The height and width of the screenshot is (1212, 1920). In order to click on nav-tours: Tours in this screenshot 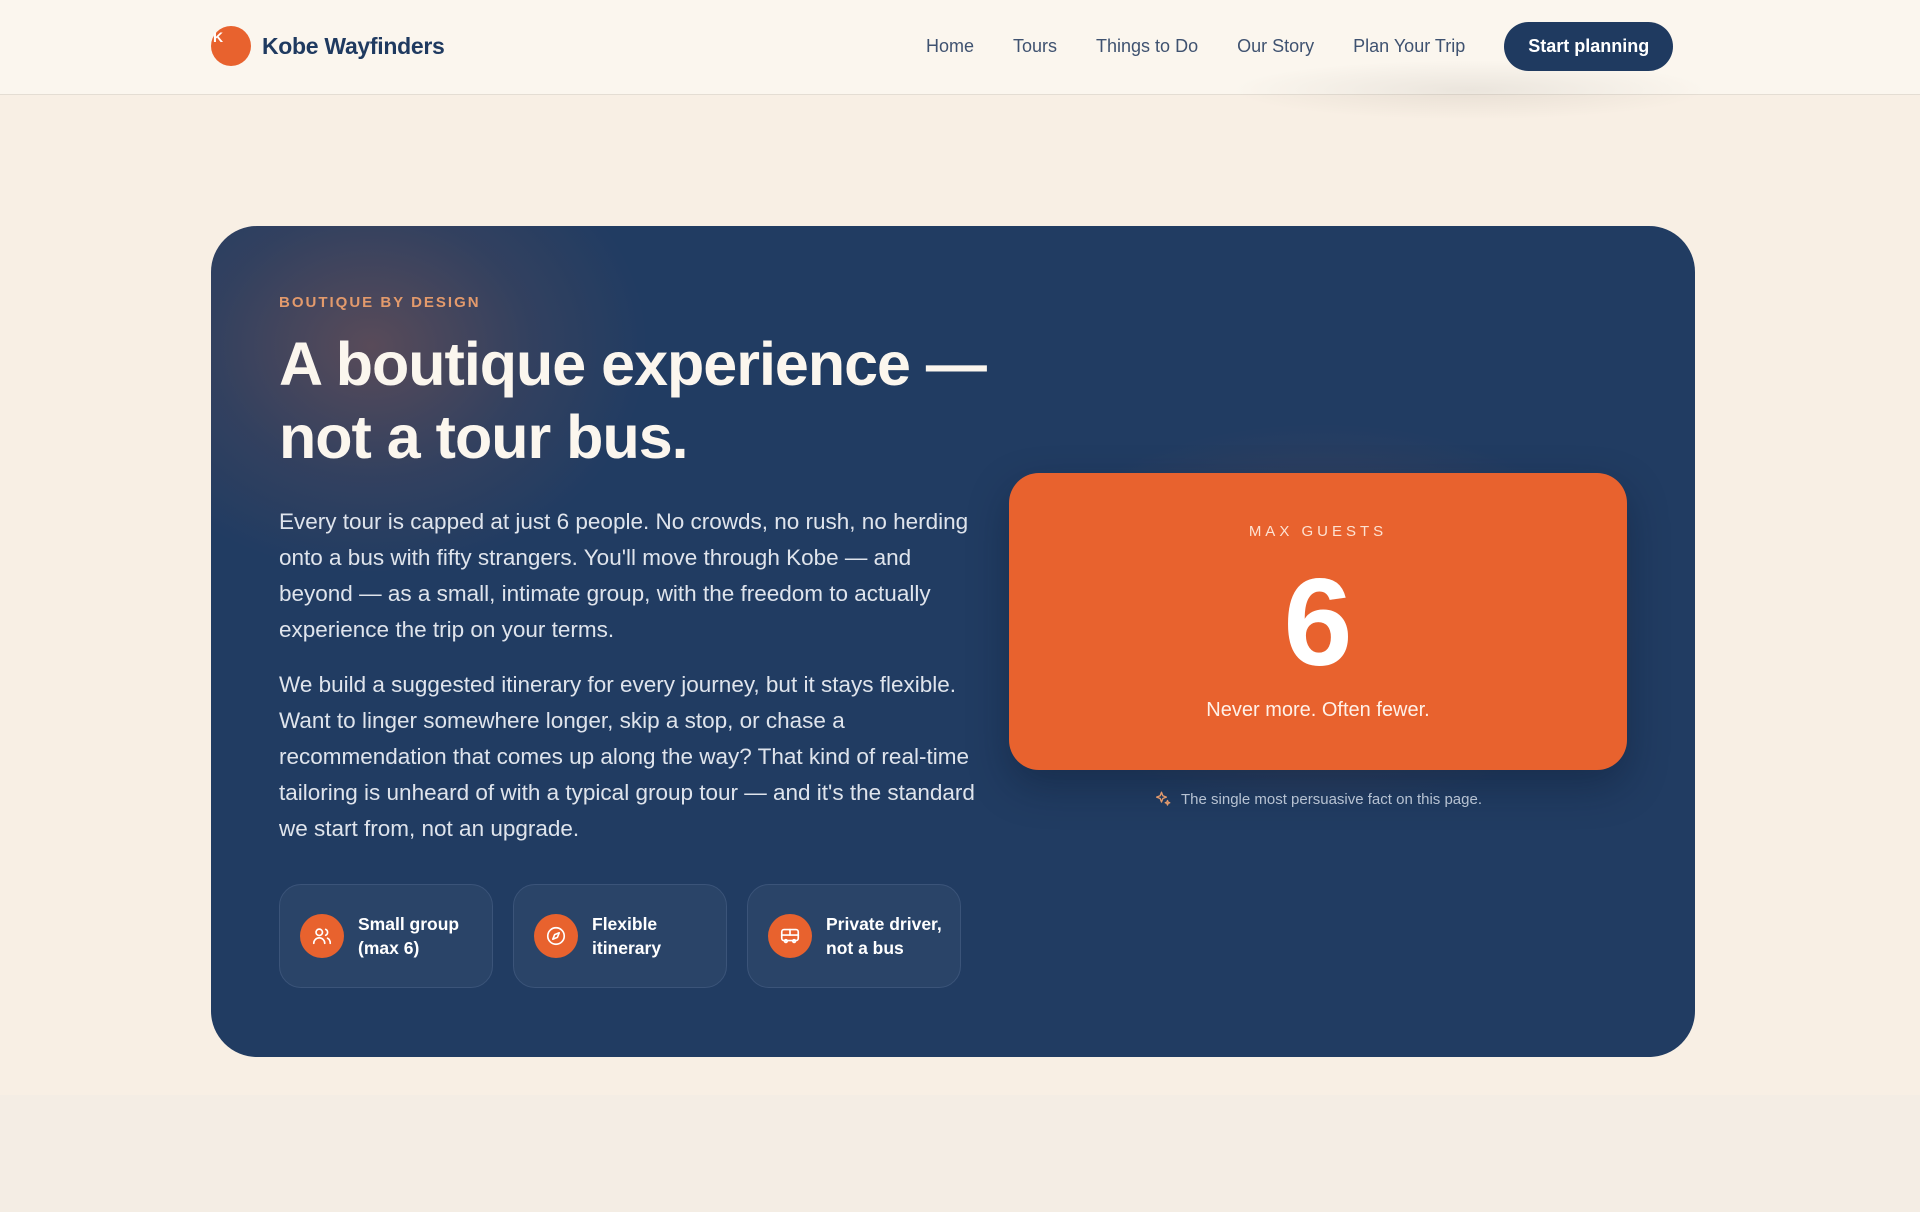, I will do `click(1035, 46)`.